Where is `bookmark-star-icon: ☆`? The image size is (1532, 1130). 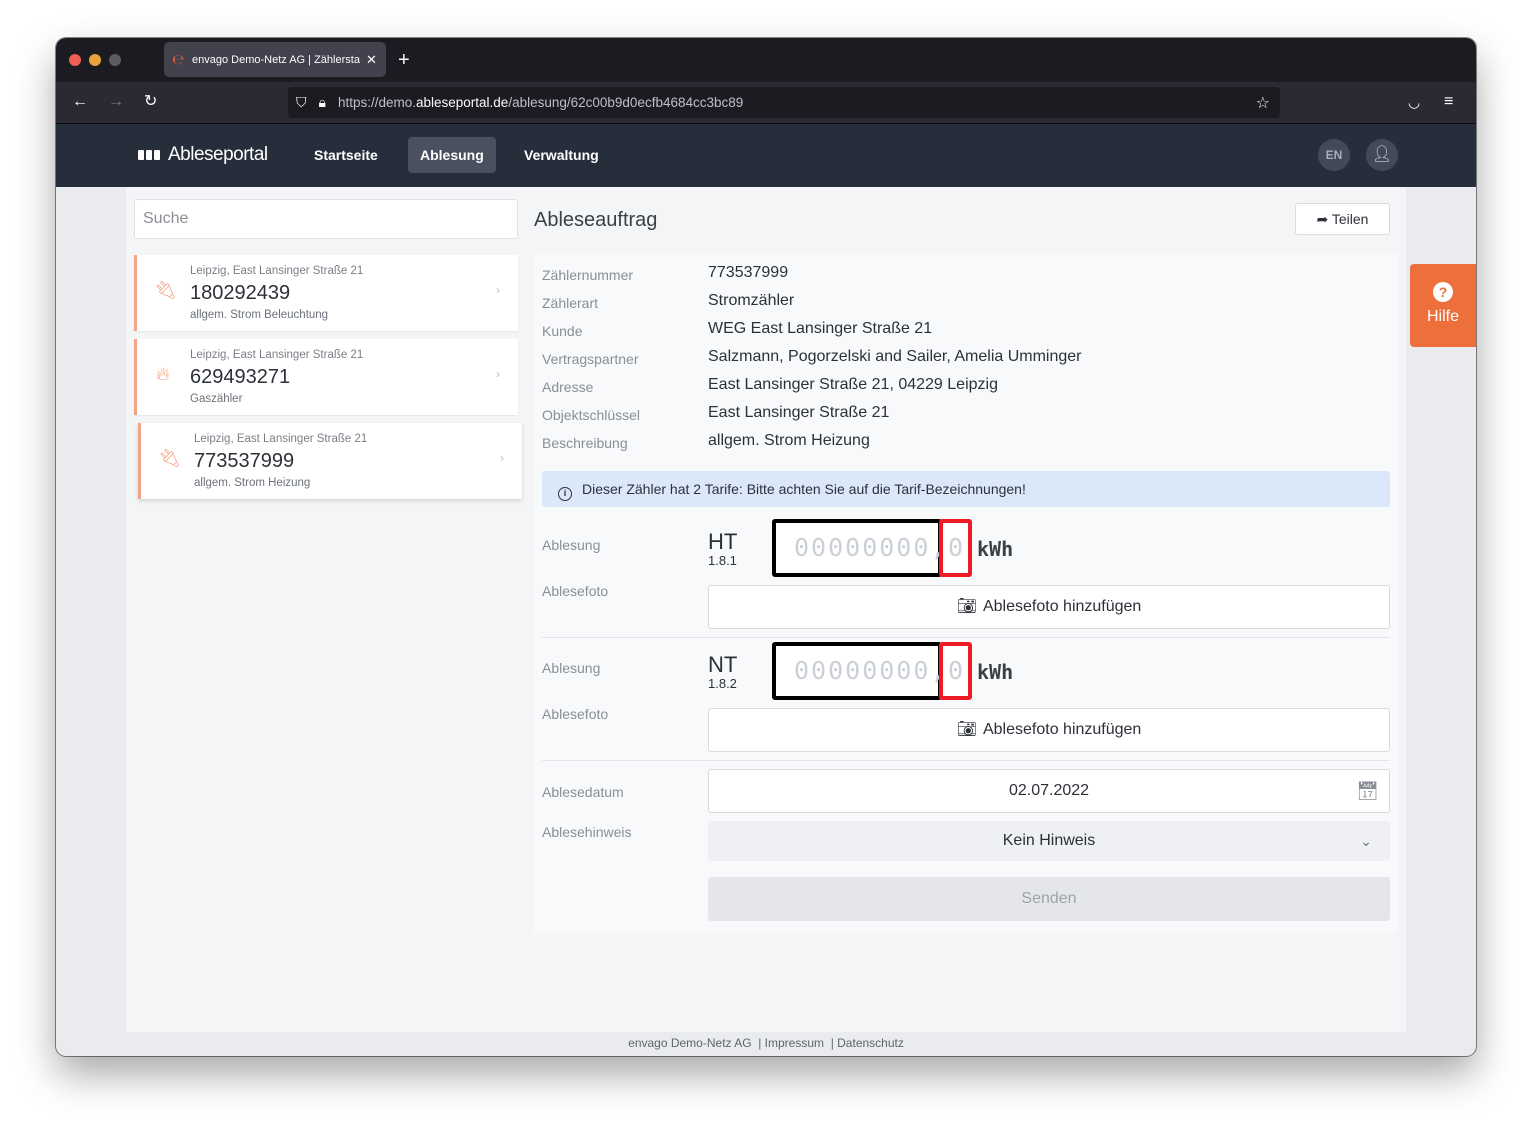
bookmark-star-icon: ☆ is located at coordinates (1263, 103).